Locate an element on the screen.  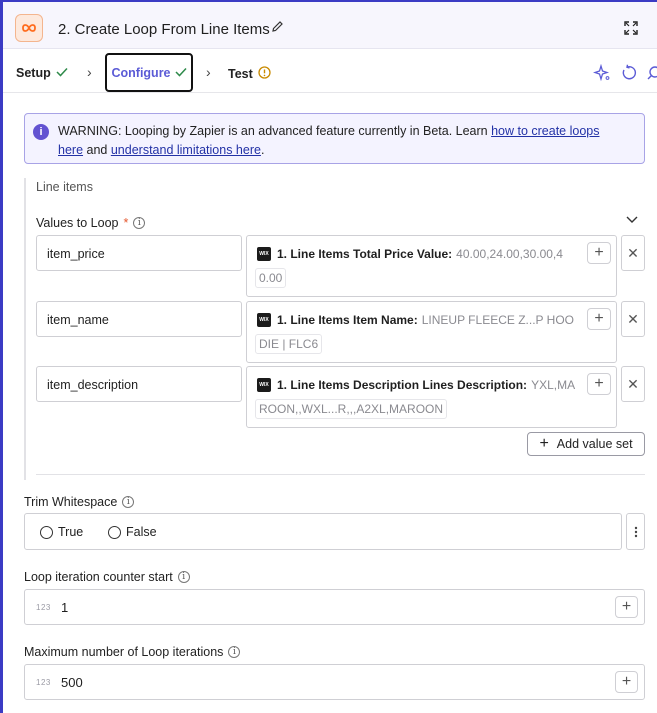
loop-infinity-icon is located at coordinates (29, 28).